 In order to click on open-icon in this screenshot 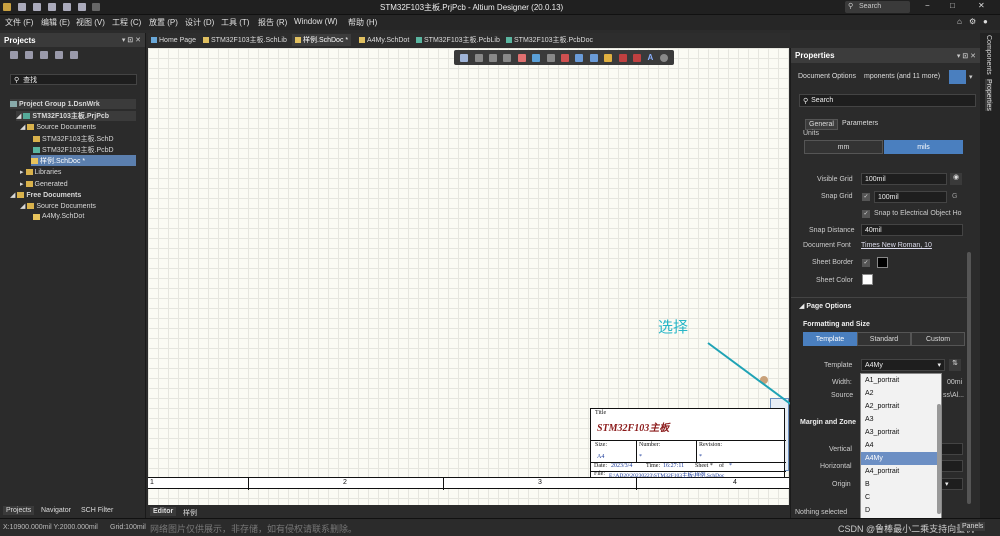, I will do `click(52, 7)`.